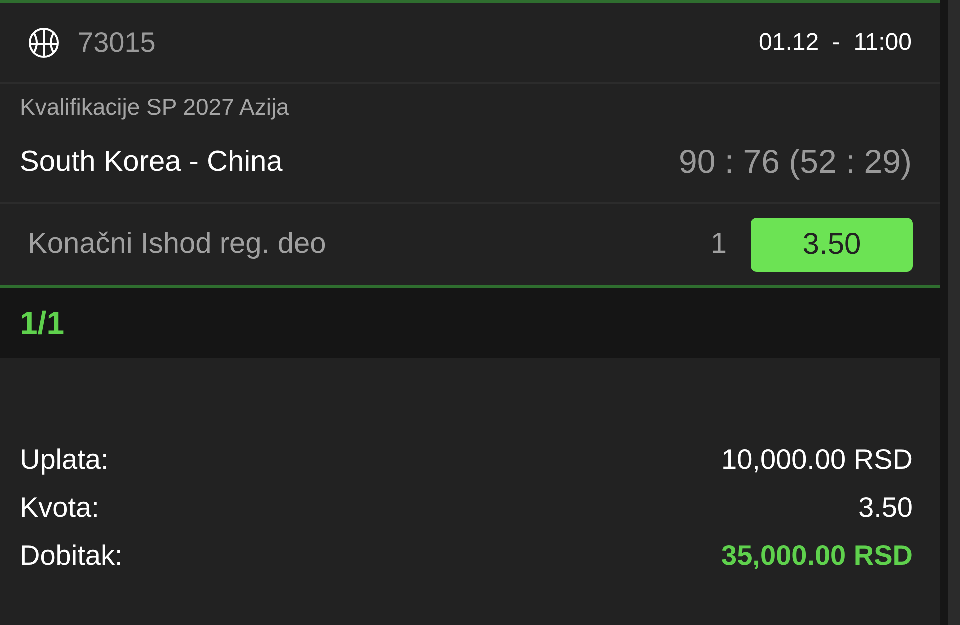  What do you see at coordinates (795, 162) in the screenshot?
I see `match-score: 90 : 76 (52 : 29)` at bounding box center [795, 162].